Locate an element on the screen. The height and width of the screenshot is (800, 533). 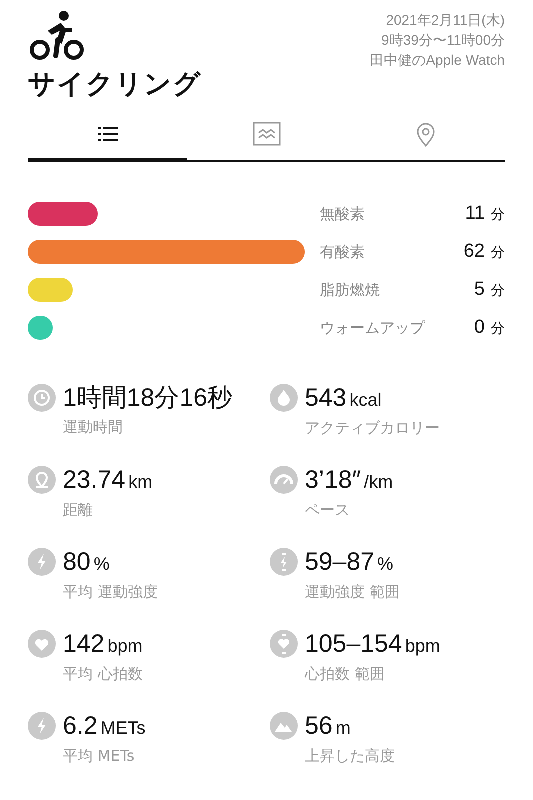
metric-label: 平均 METs is located at coordinates (99, 756).